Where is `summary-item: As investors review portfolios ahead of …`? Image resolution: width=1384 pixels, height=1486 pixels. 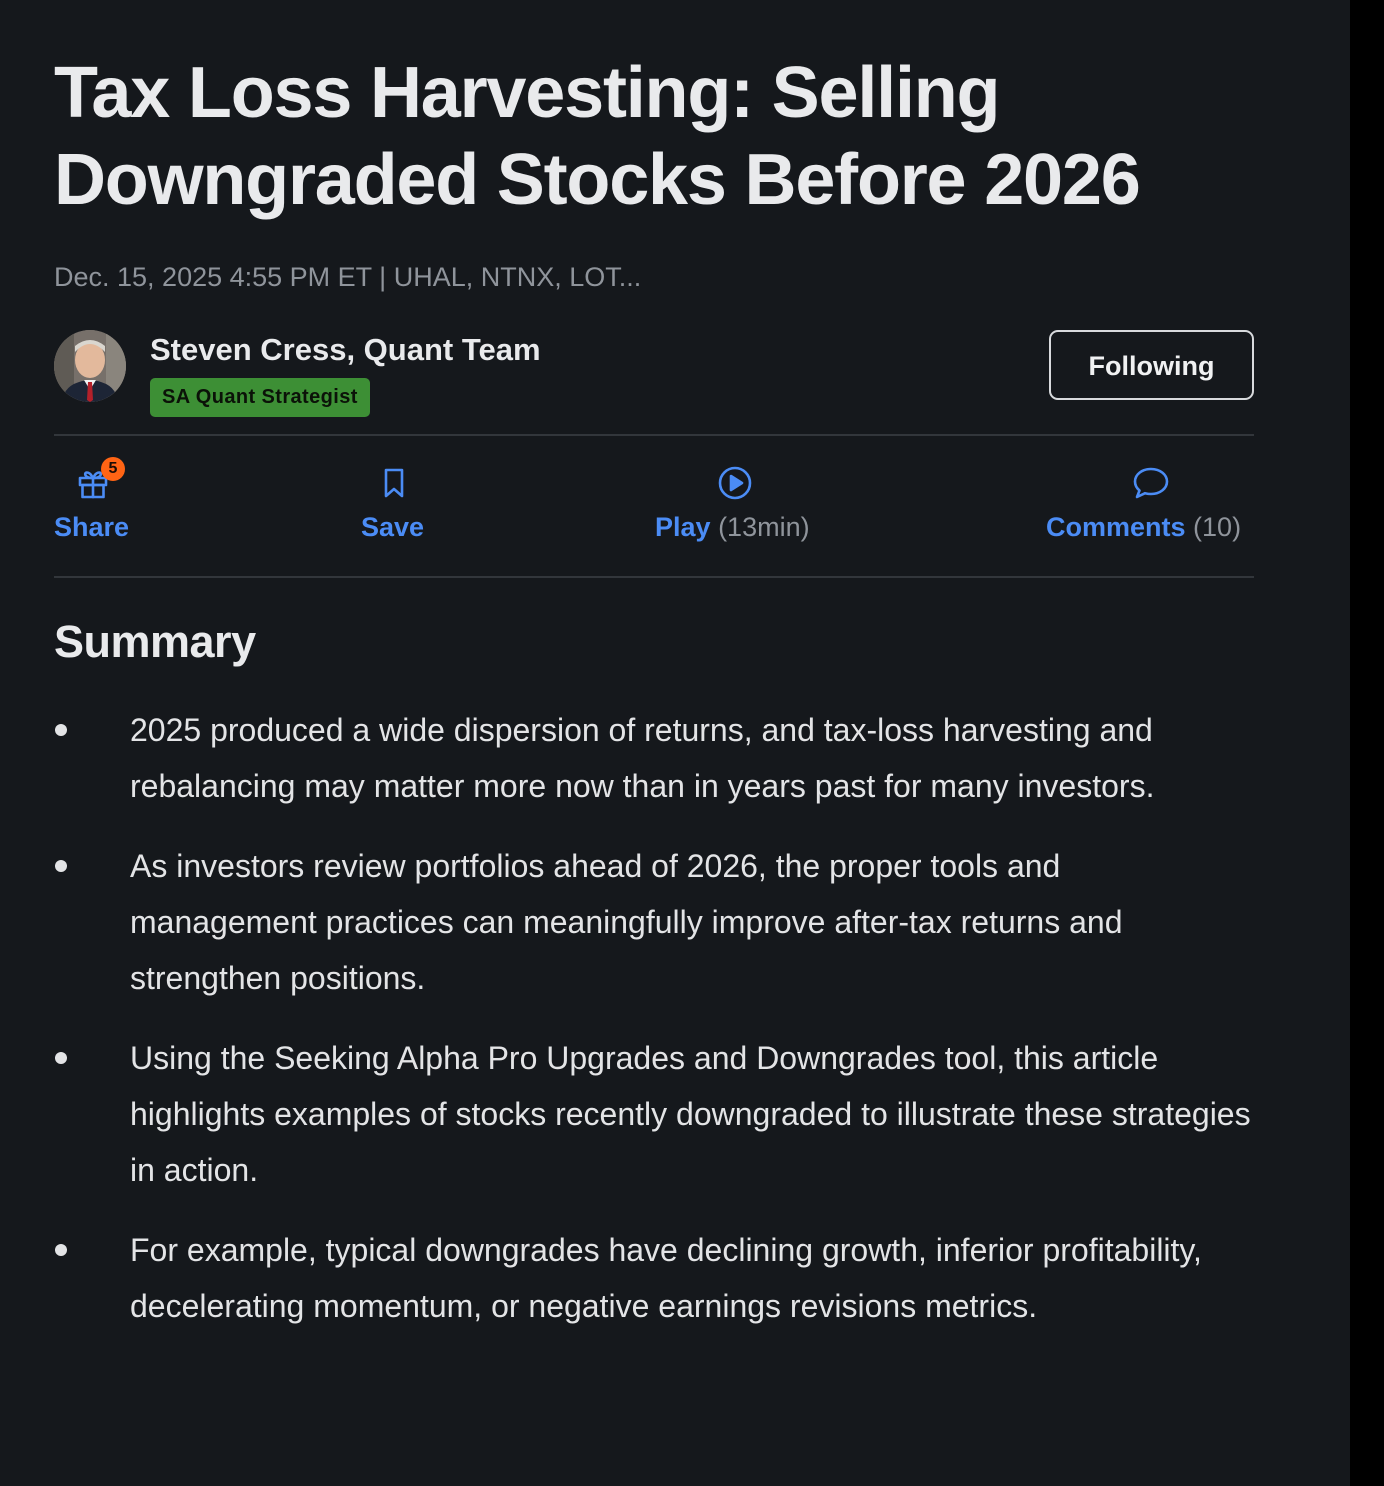
summary-item: As investors review portfolios ahead of … is located at coordinates (654, 922).